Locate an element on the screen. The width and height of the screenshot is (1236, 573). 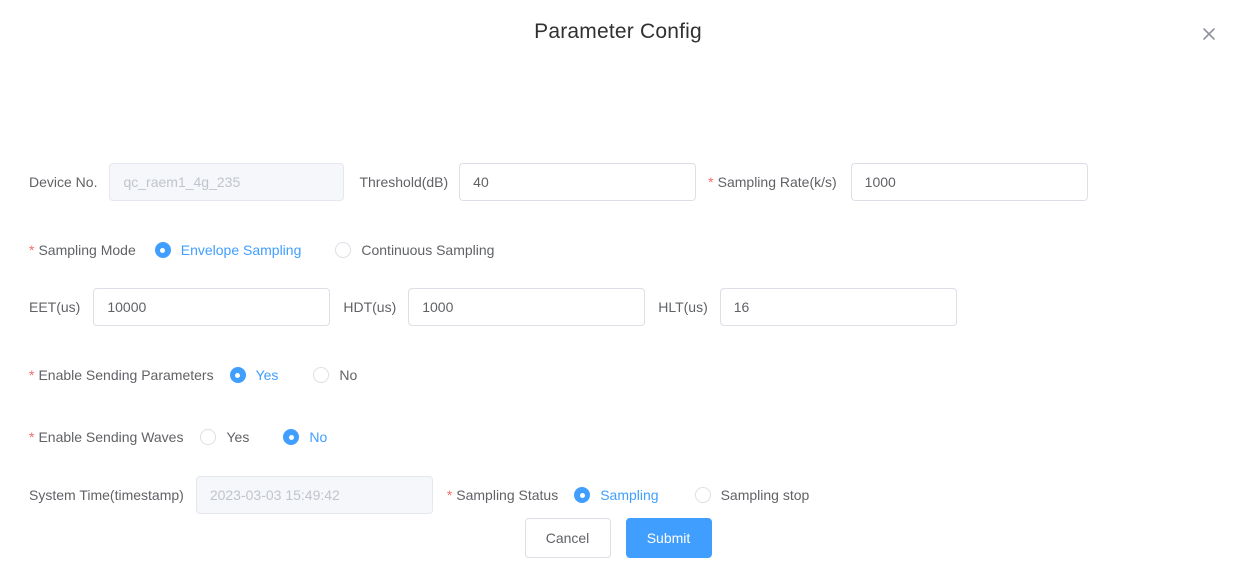
field-eet: EET(us) is located at coordinates (180, 307).